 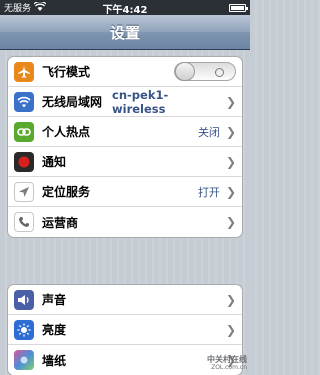 I want to click on settings-row-label: 声音, so click(x=54, y=300).